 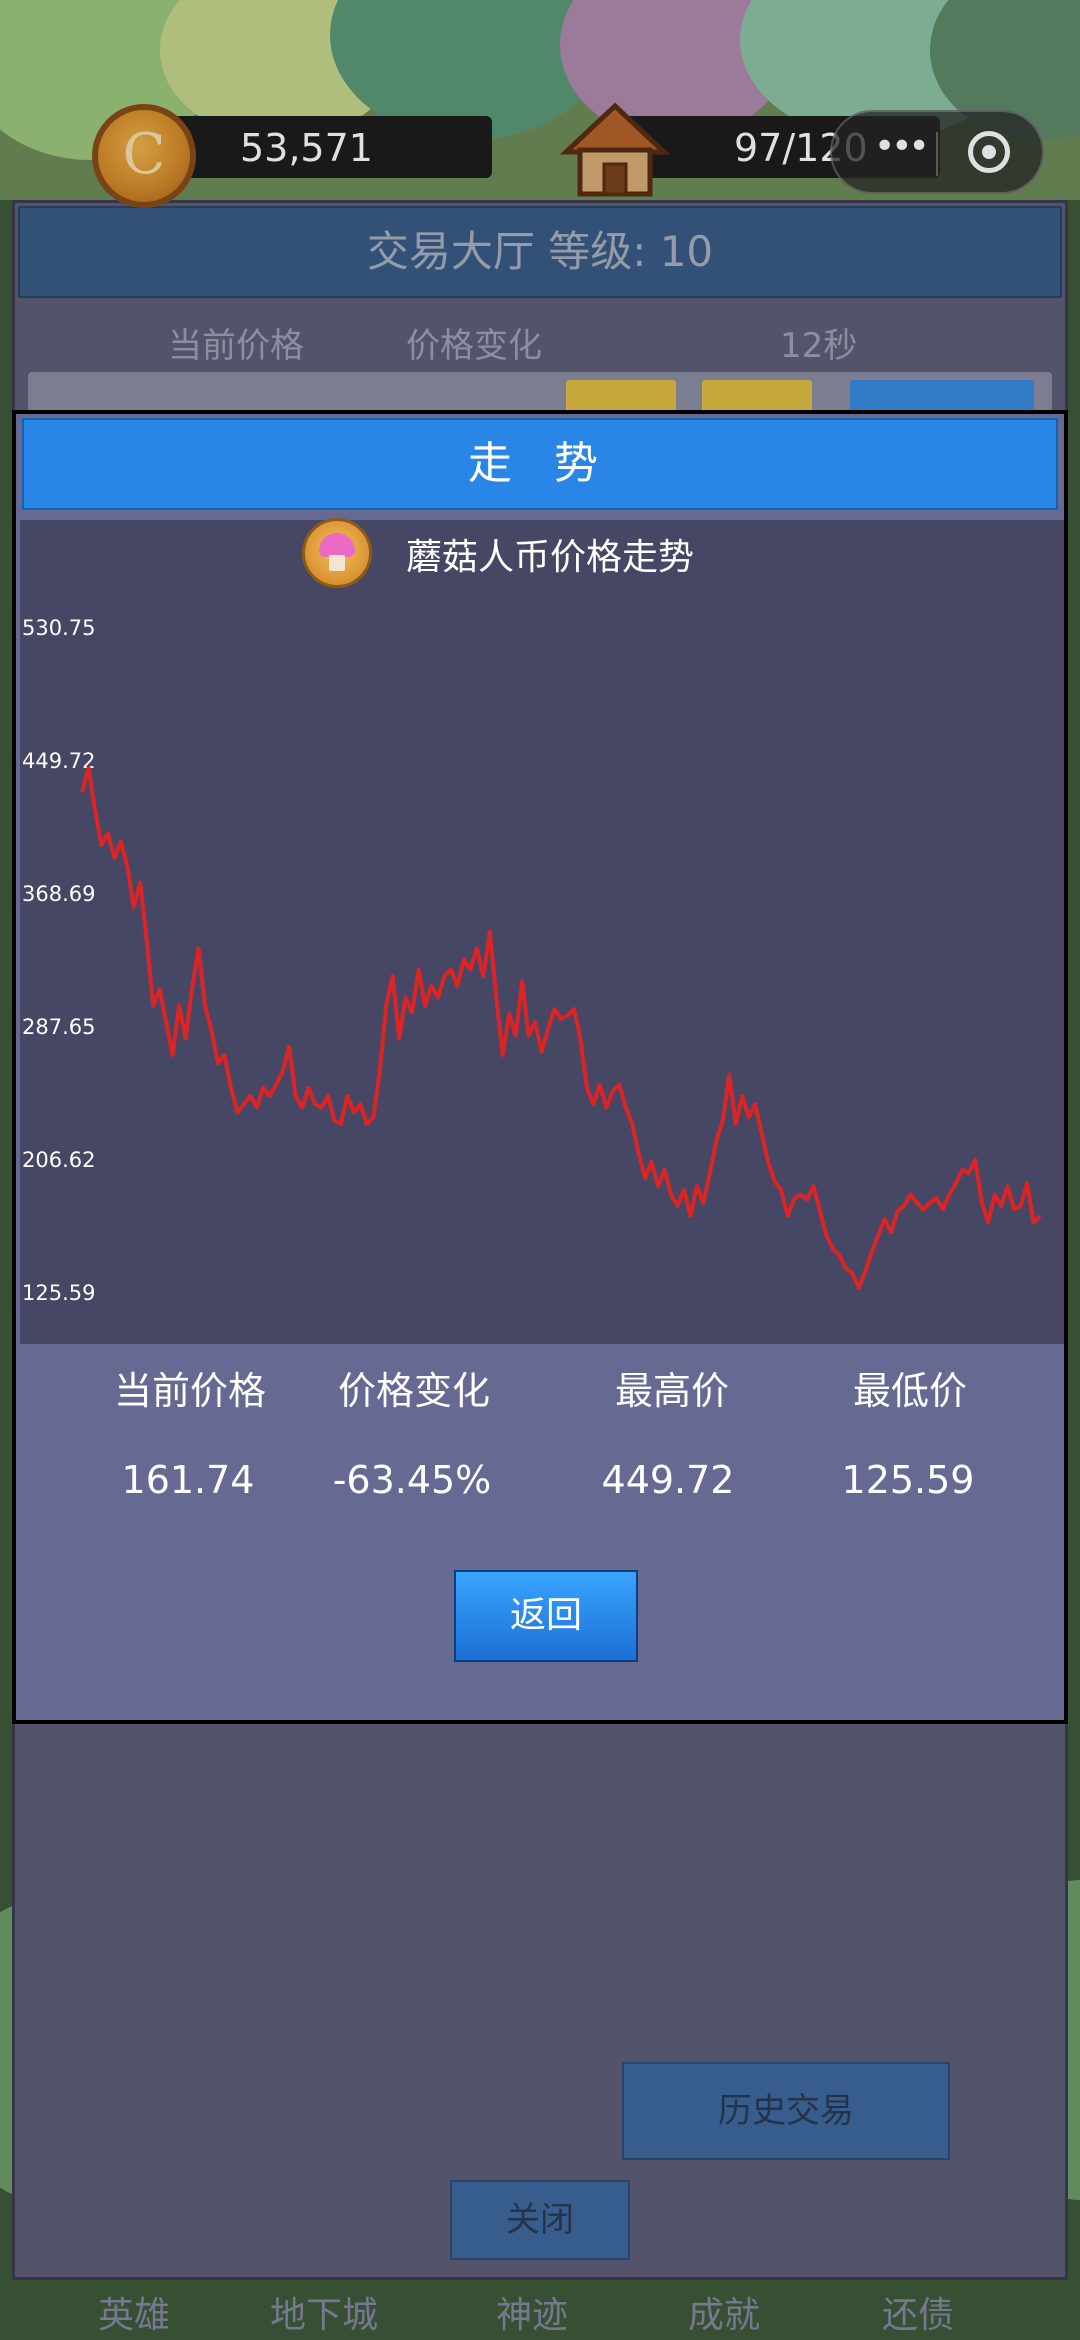 I want to click on mushroom-coin-icon, so click(x=337, y=553).